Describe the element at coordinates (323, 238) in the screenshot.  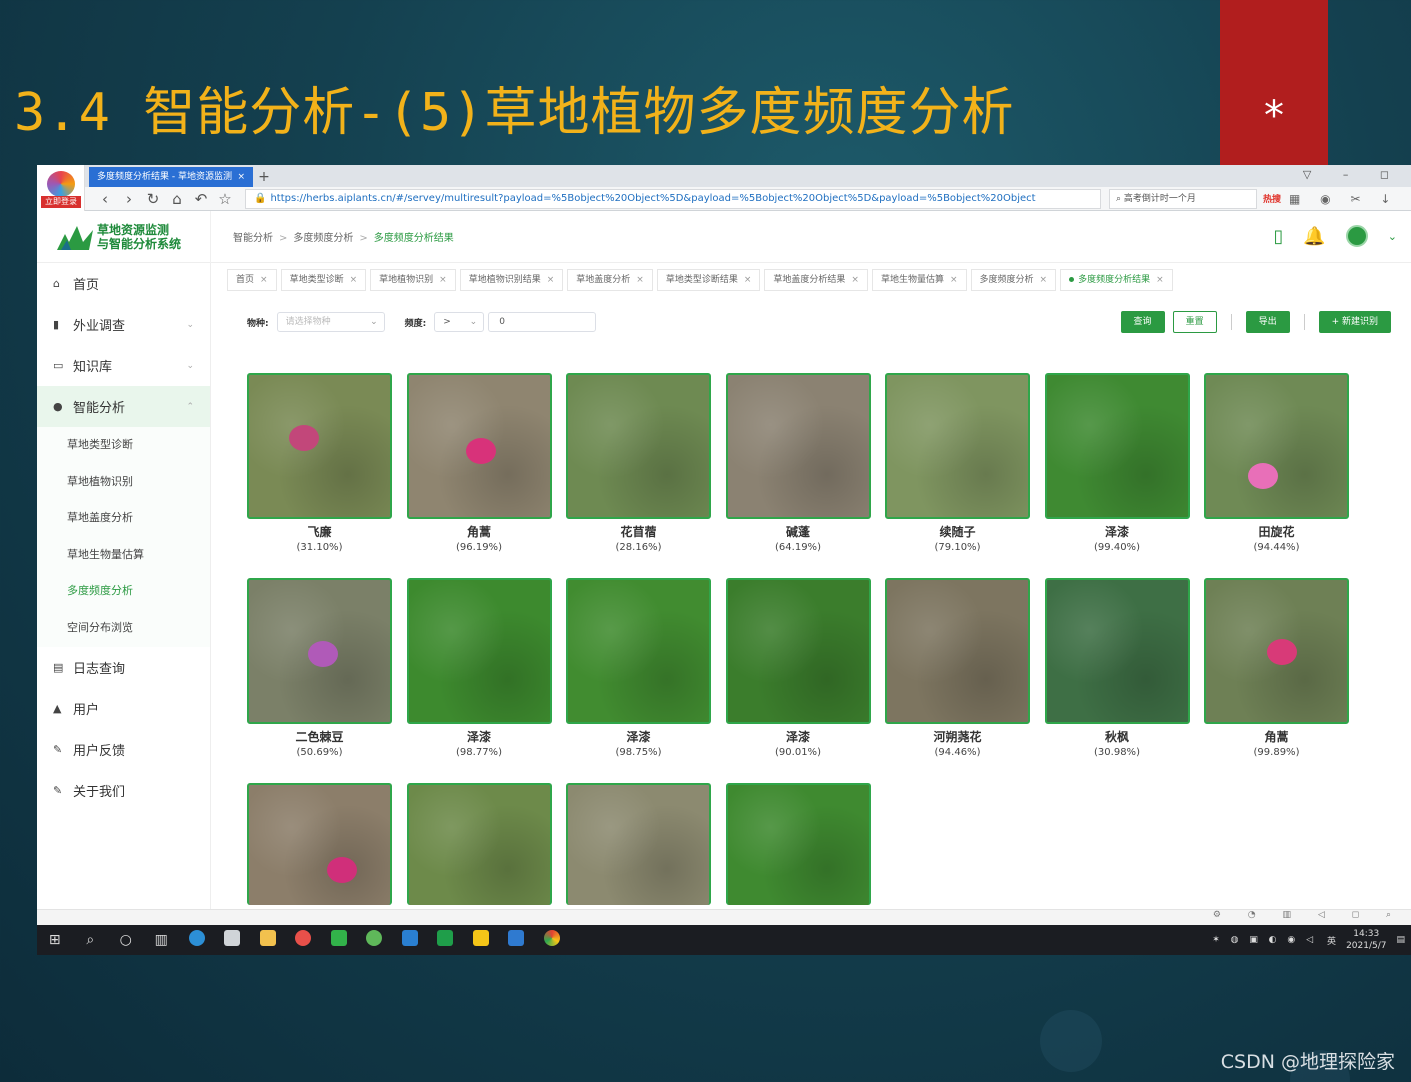
I see `breadcrumb-item: 多度频度分析` at that location.